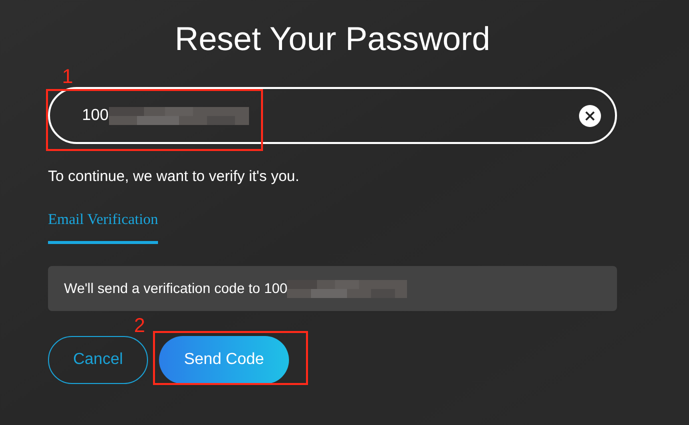 This screenshot has width=689, height=425. What do you see at coordinates (224, 360) in the screenshot?
I see `send-code-button: Send Code` at bounding box center [224, 360].